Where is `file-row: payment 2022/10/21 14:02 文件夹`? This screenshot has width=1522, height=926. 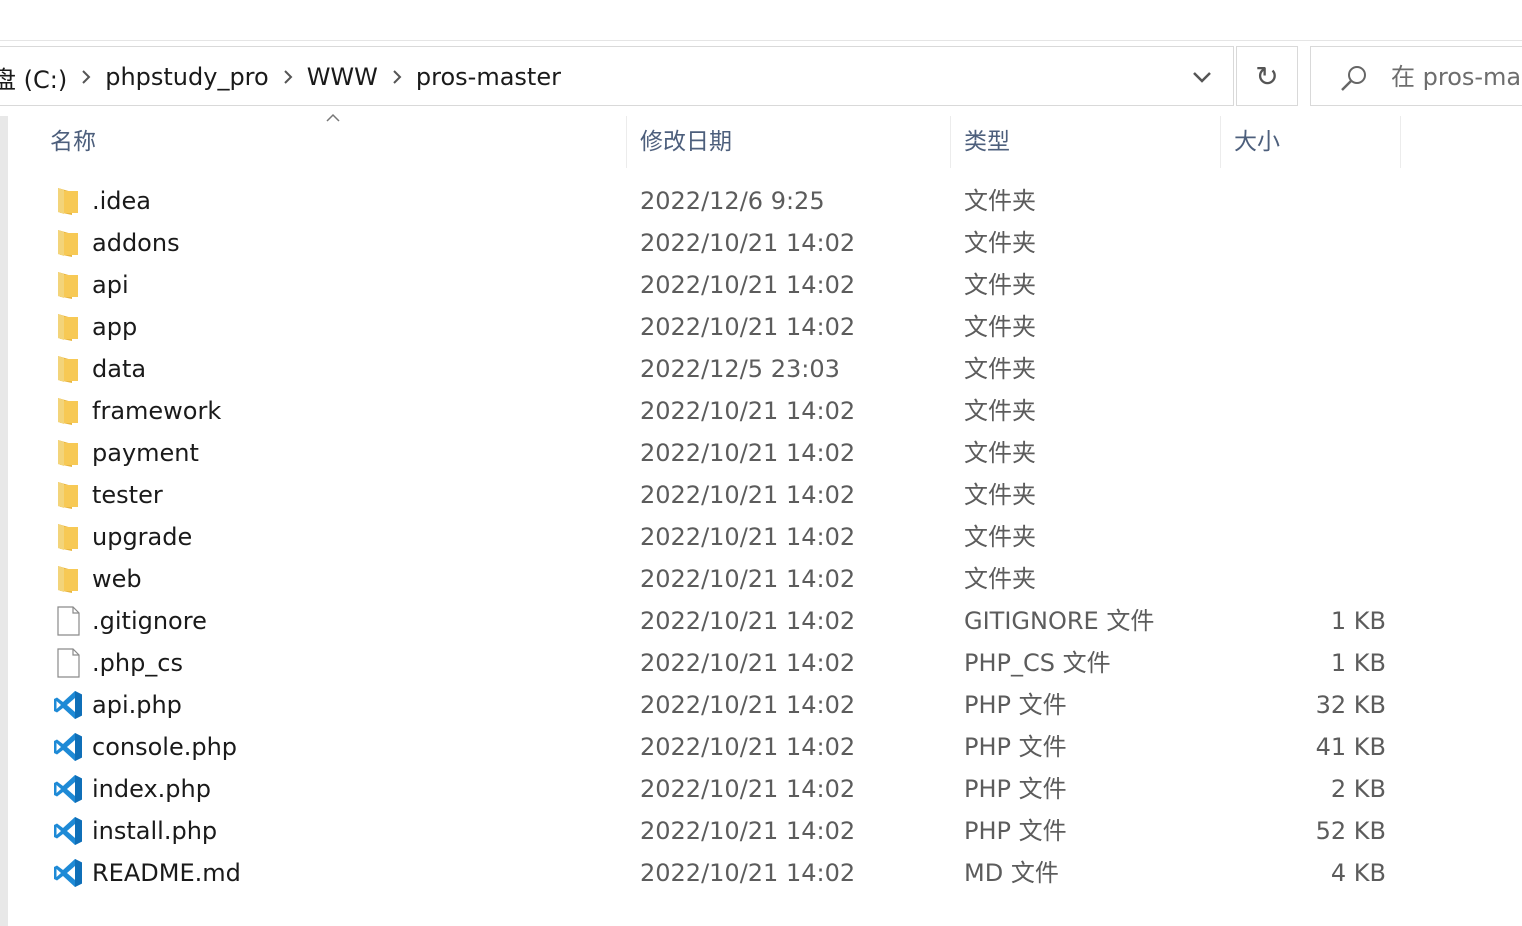
file-row: payment 2022/10/21 14:02 文件夹 is located at coordinates (761, 453).